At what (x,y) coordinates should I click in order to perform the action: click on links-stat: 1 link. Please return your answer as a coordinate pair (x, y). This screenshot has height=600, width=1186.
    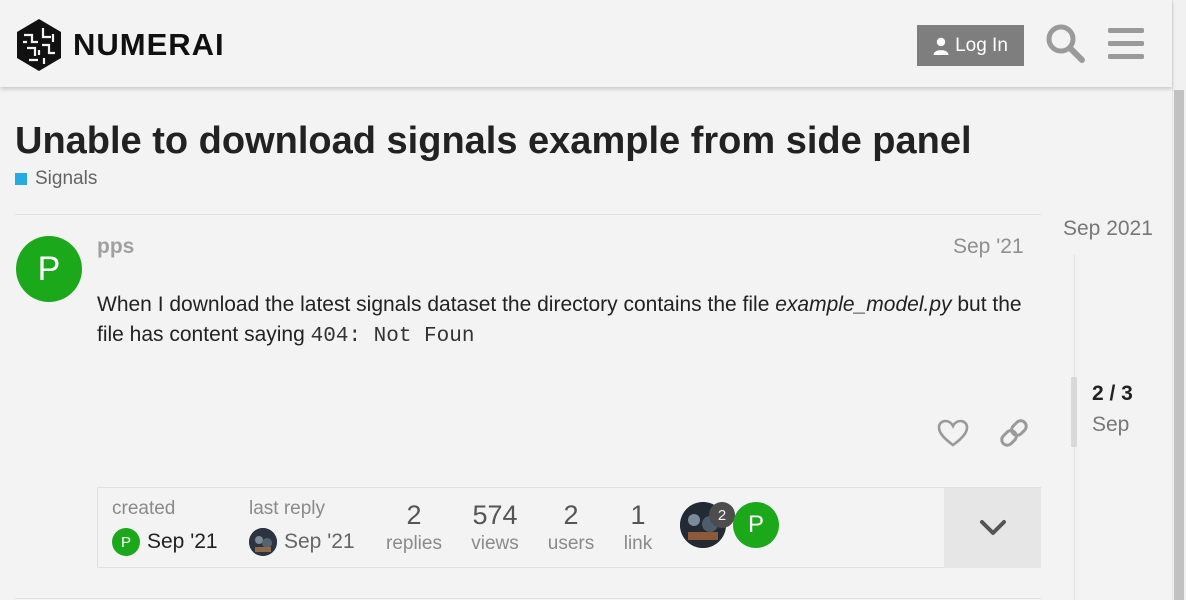
    Looking at the image, I should click on (638, 527).